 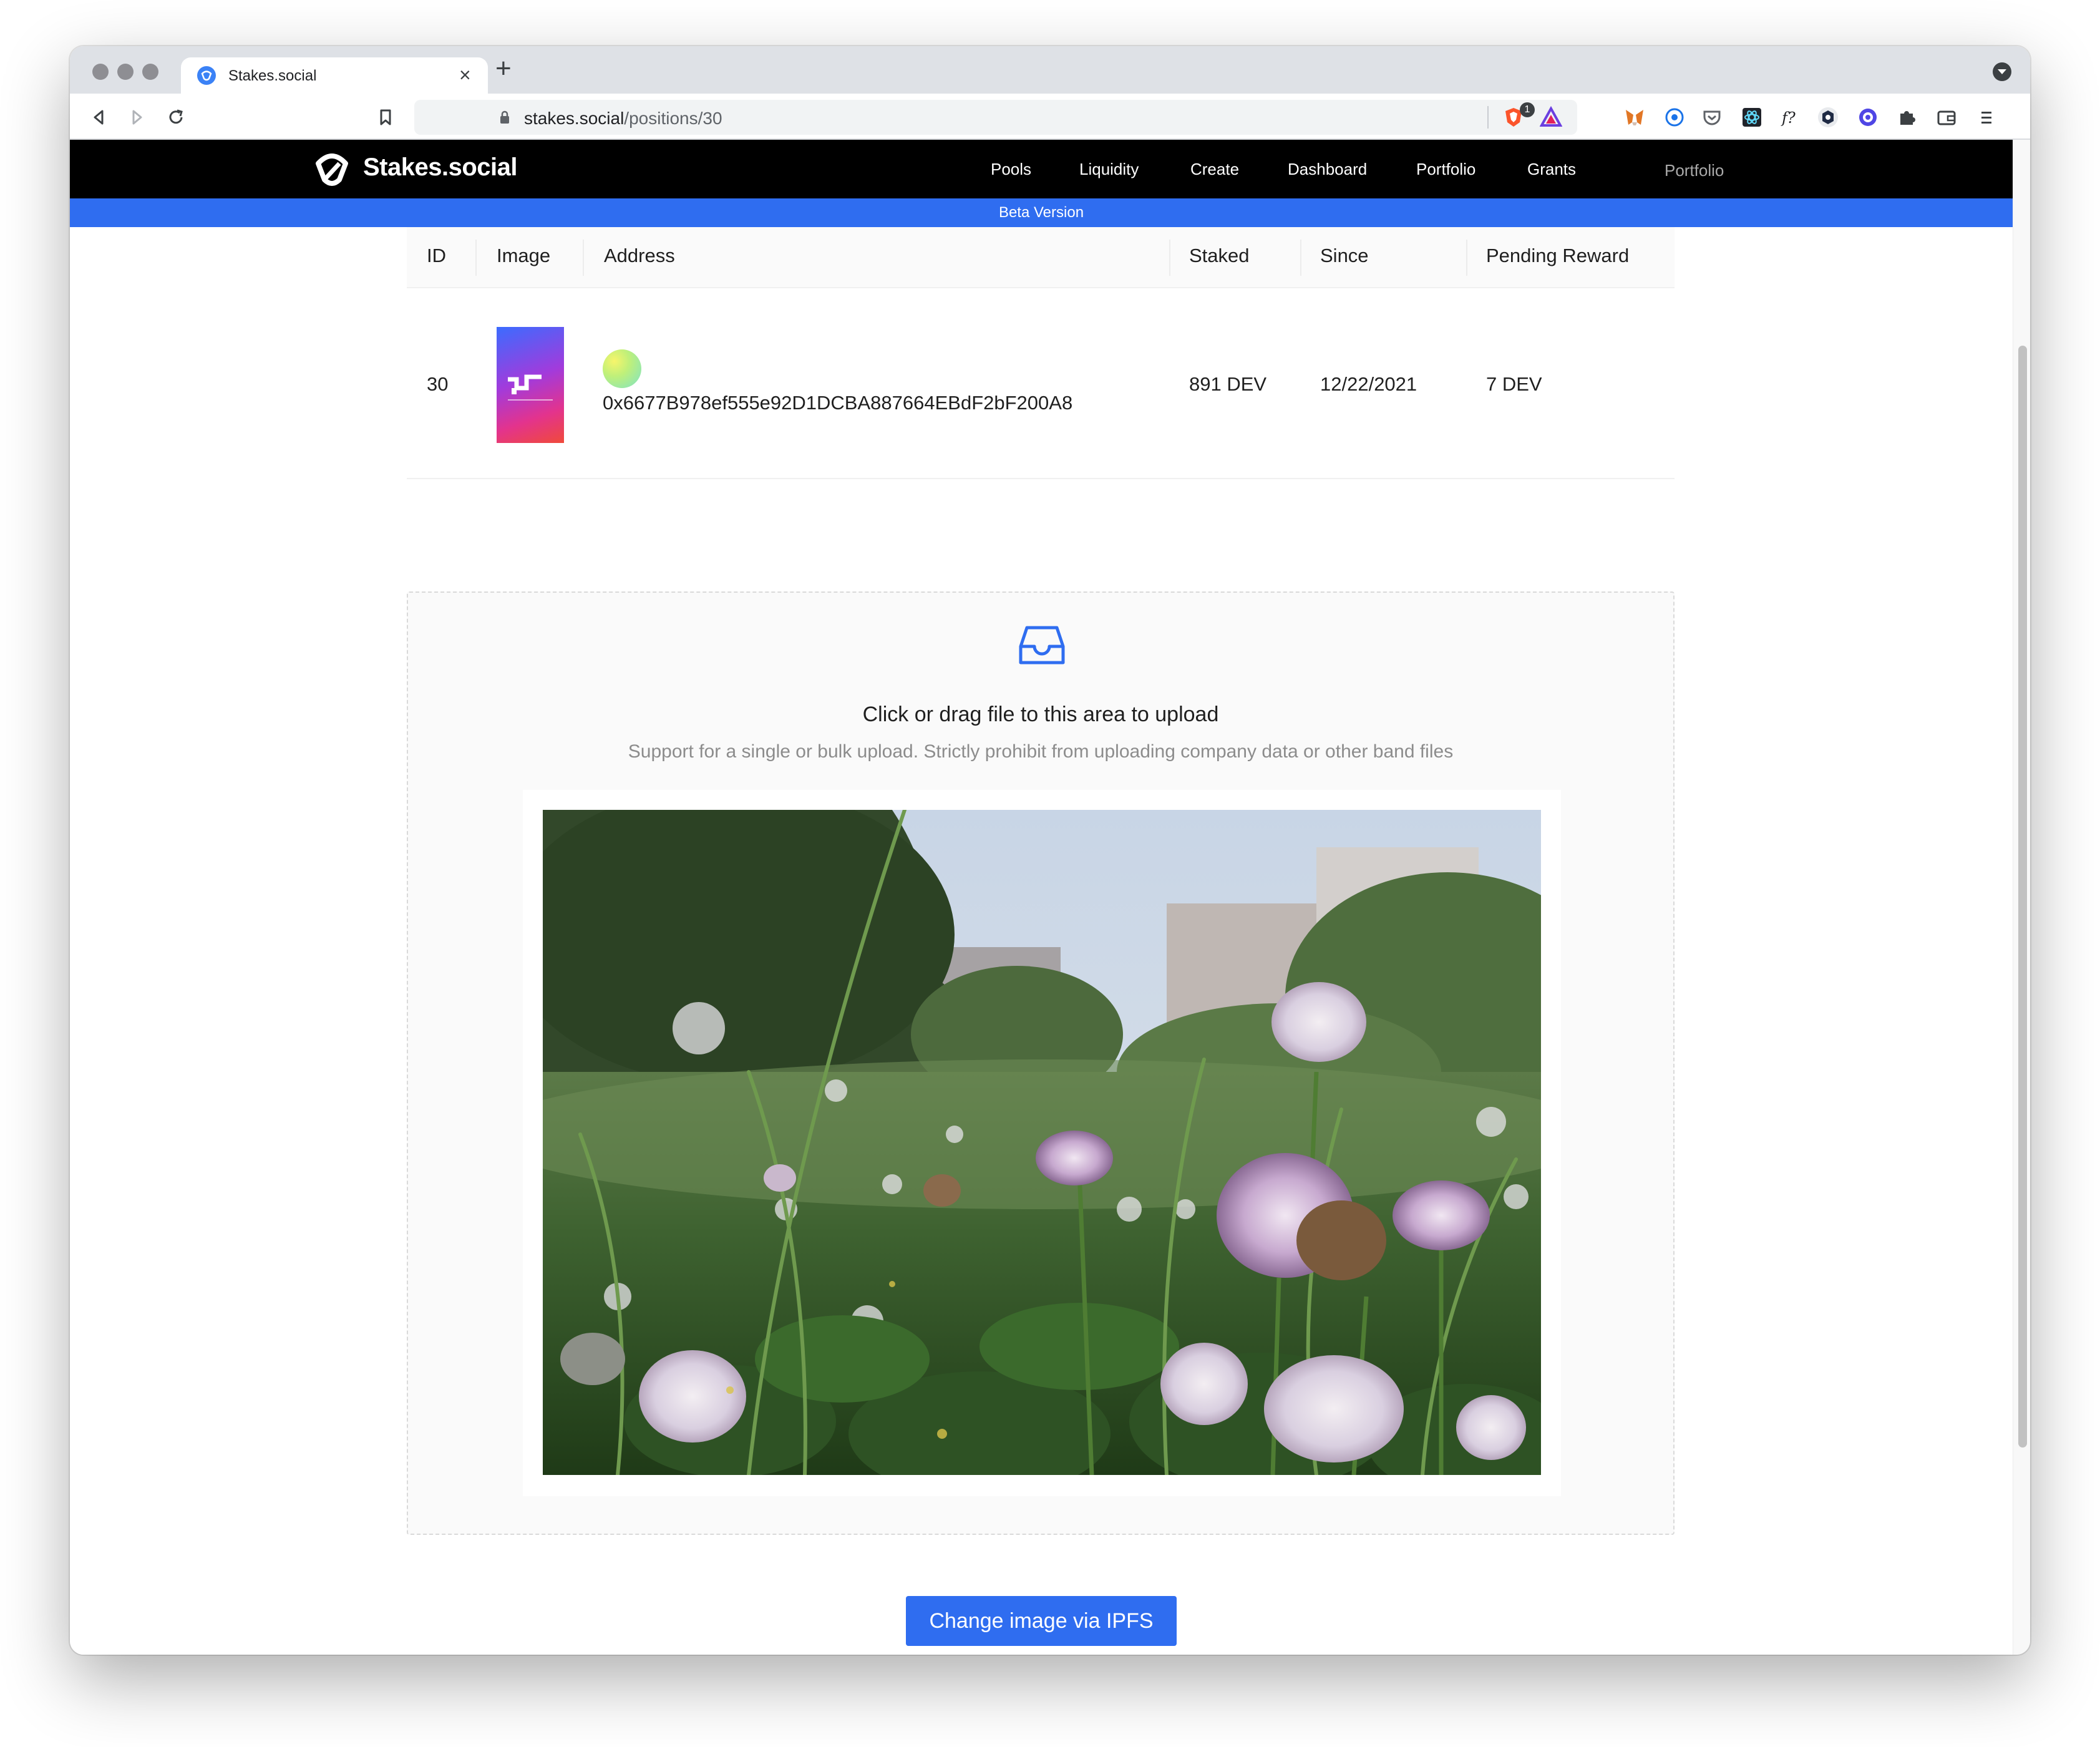 What do you see at coordinates (1228, 384) in the screenshot?
I see `row-staked: 891 DEV` at bounding box center [1228, 384].